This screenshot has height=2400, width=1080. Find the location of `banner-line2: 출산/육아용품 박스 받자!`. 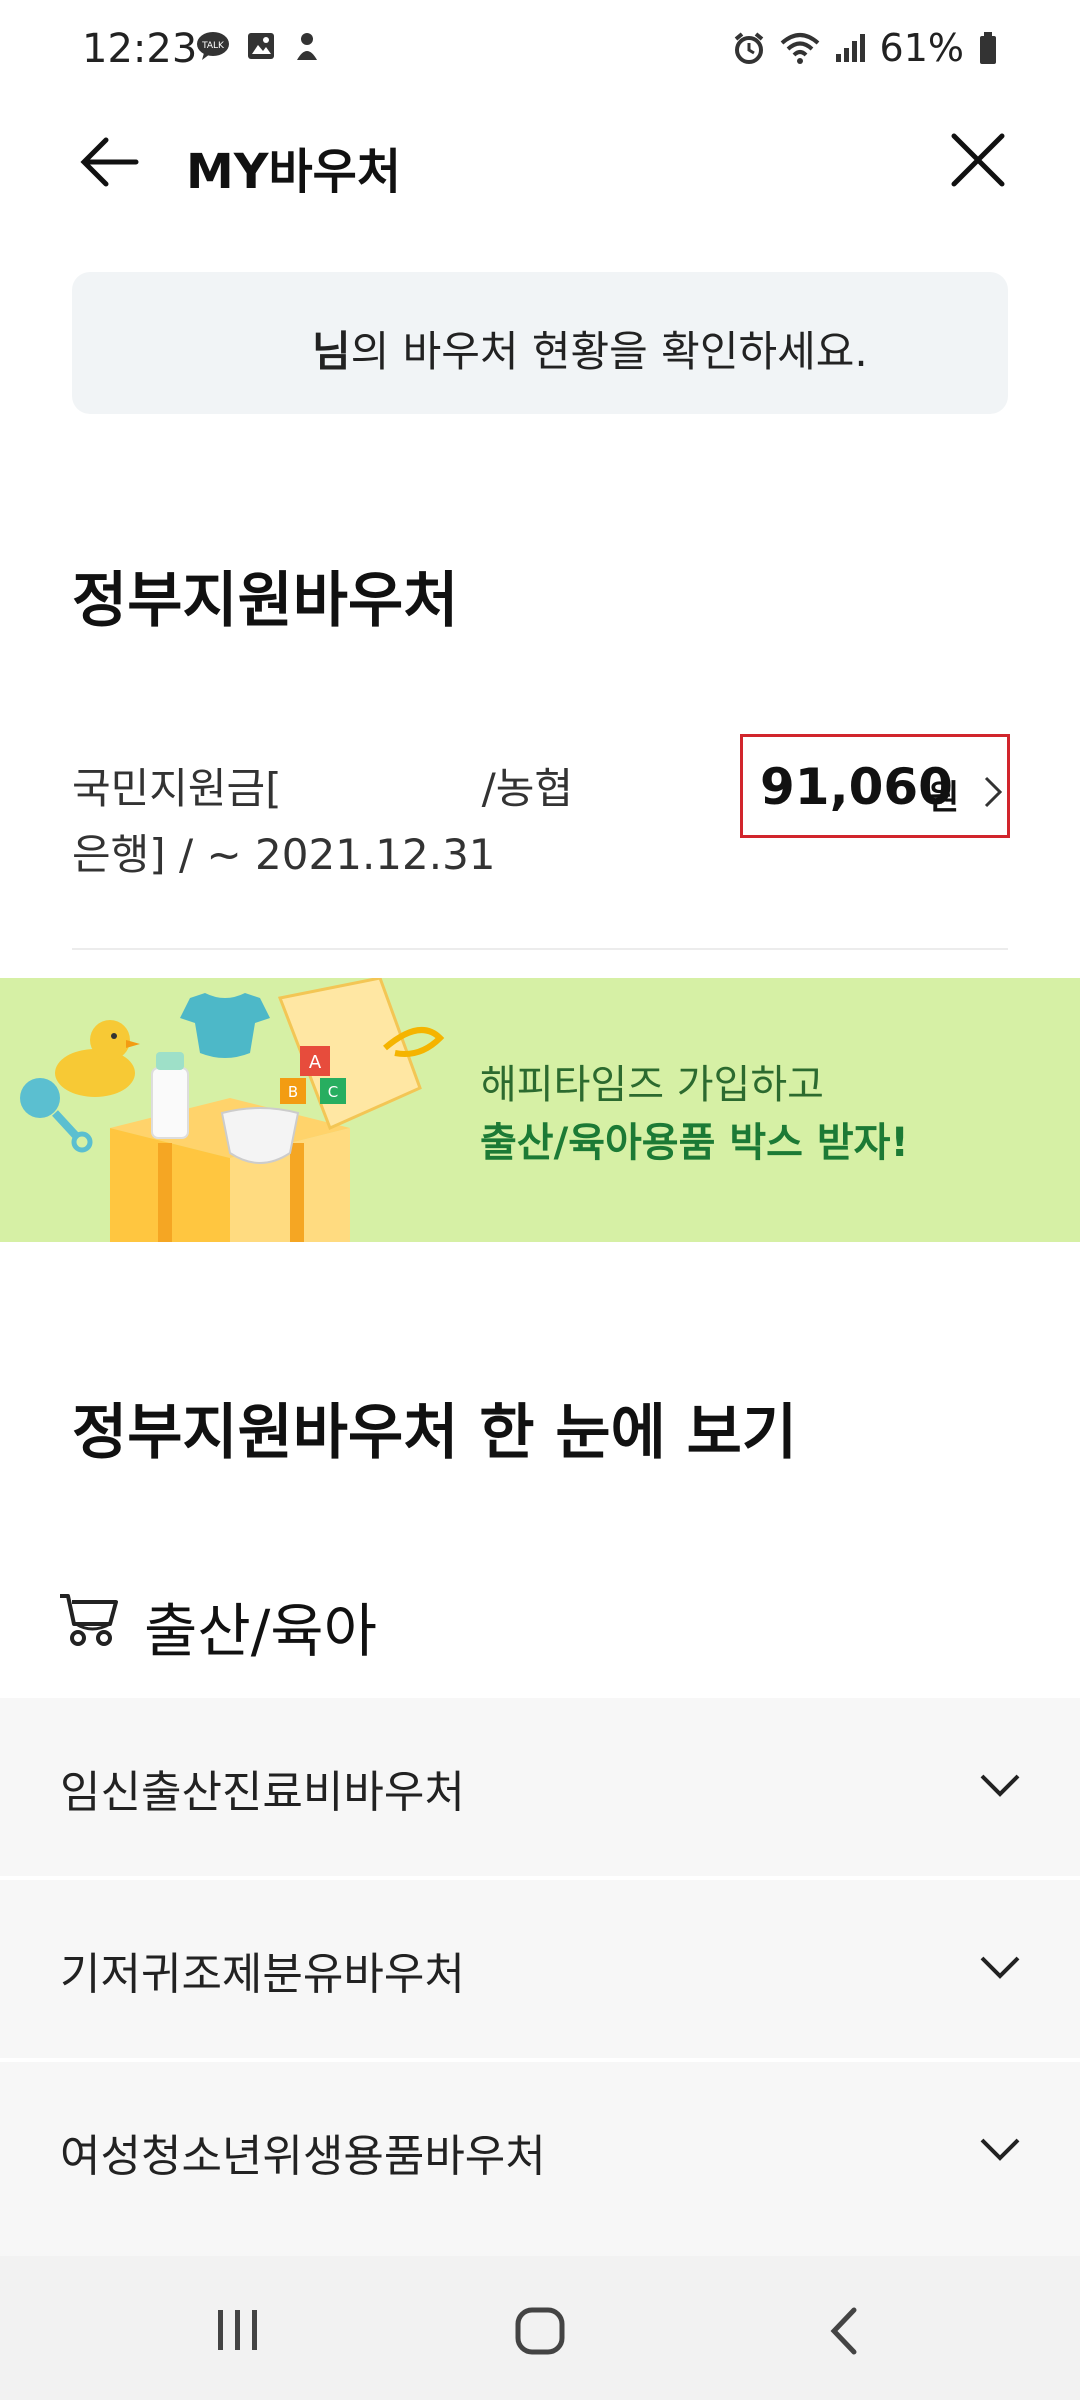

banner-line2: 출산/육아용품 박스 받자! is located at coordinates (694, 1143).